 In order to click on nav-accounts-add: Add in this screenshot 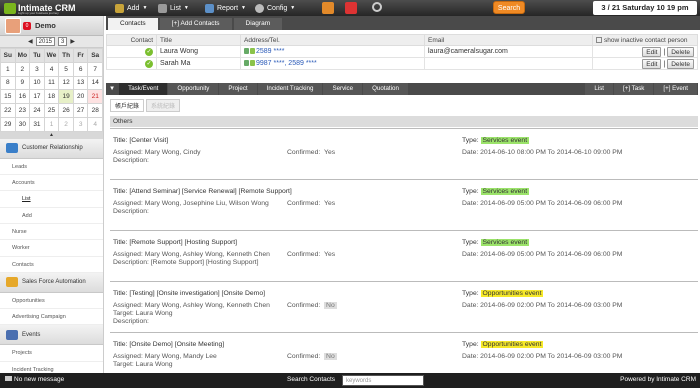, I will do `click(51, 216)`.